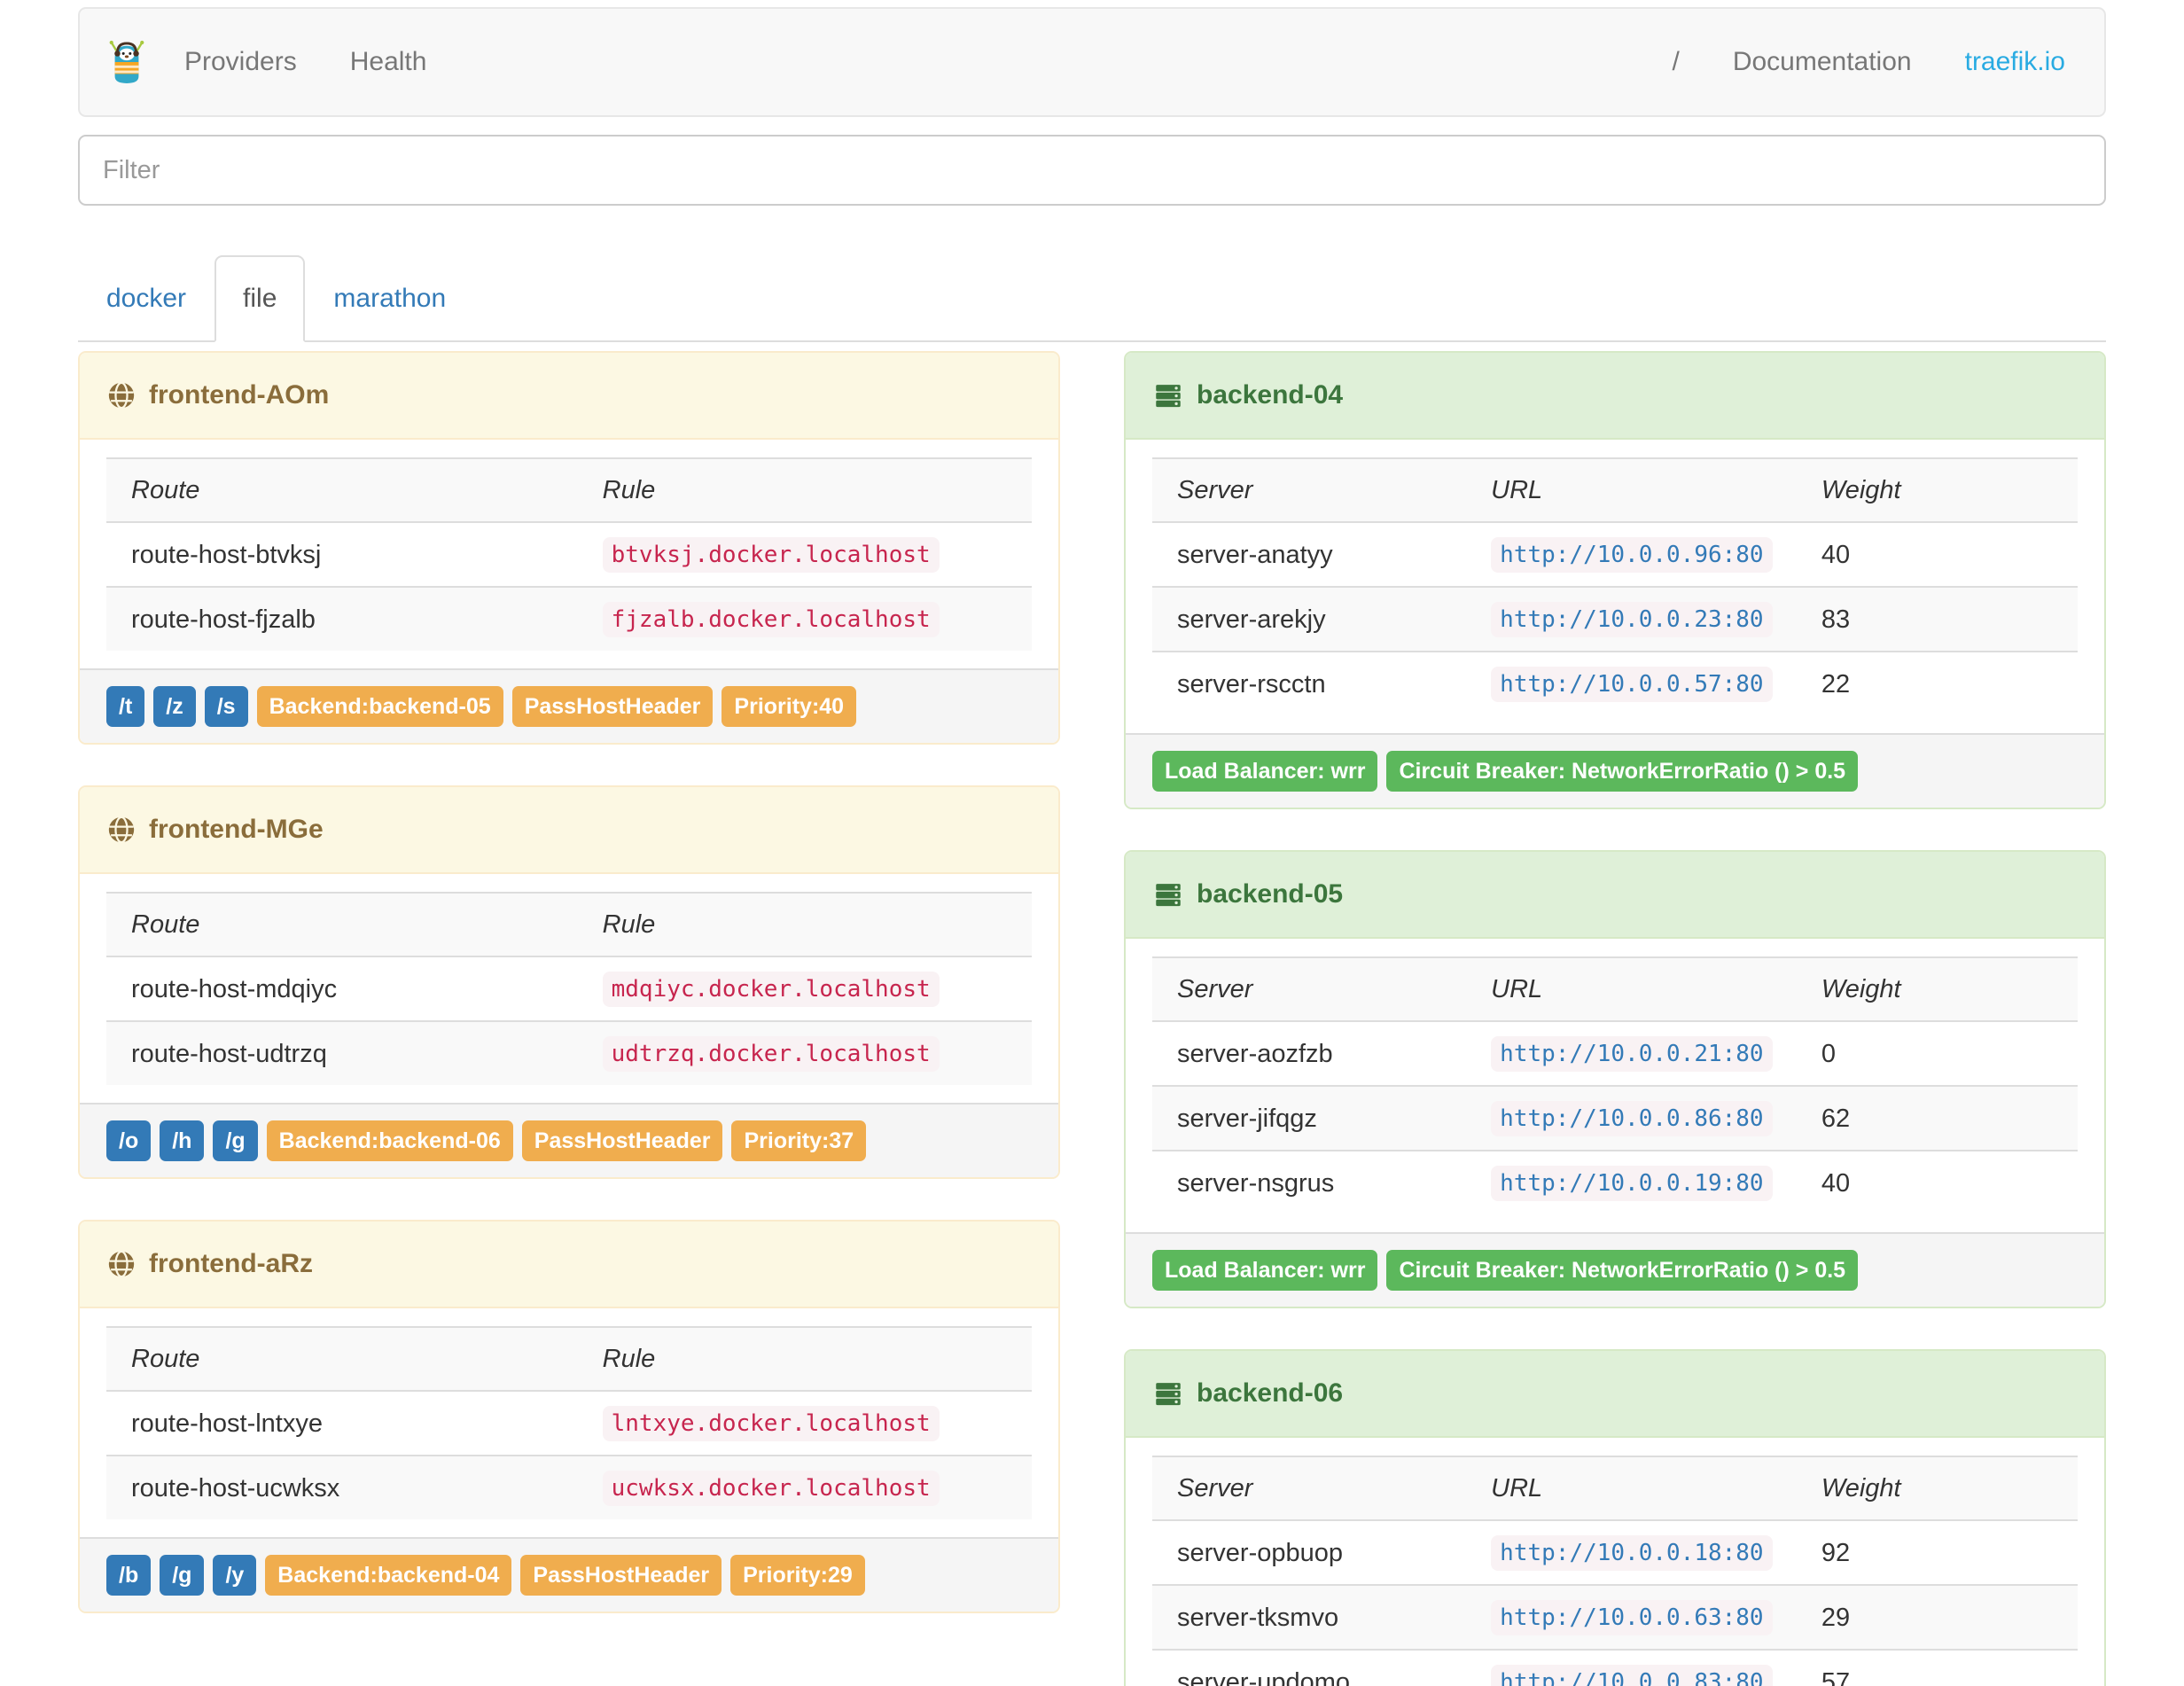 The image size is (2184, 1686). I want to click on weight-cell: 83, so click(1937, 619).